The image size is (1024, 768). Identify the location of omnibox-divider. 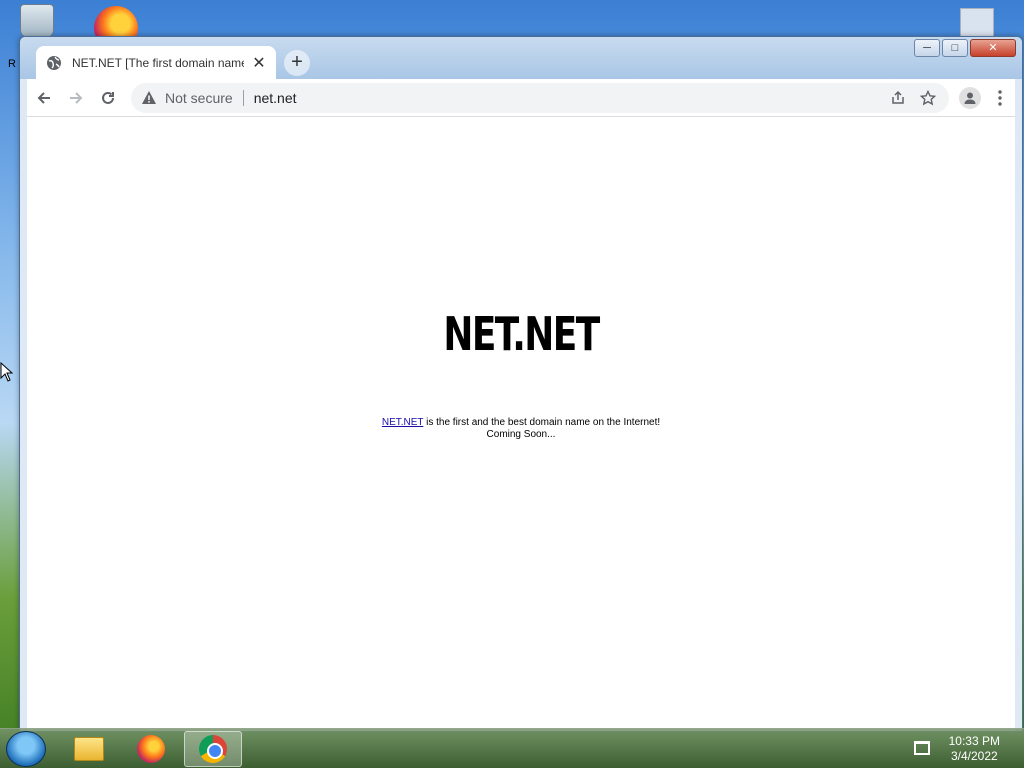
(243, 97).